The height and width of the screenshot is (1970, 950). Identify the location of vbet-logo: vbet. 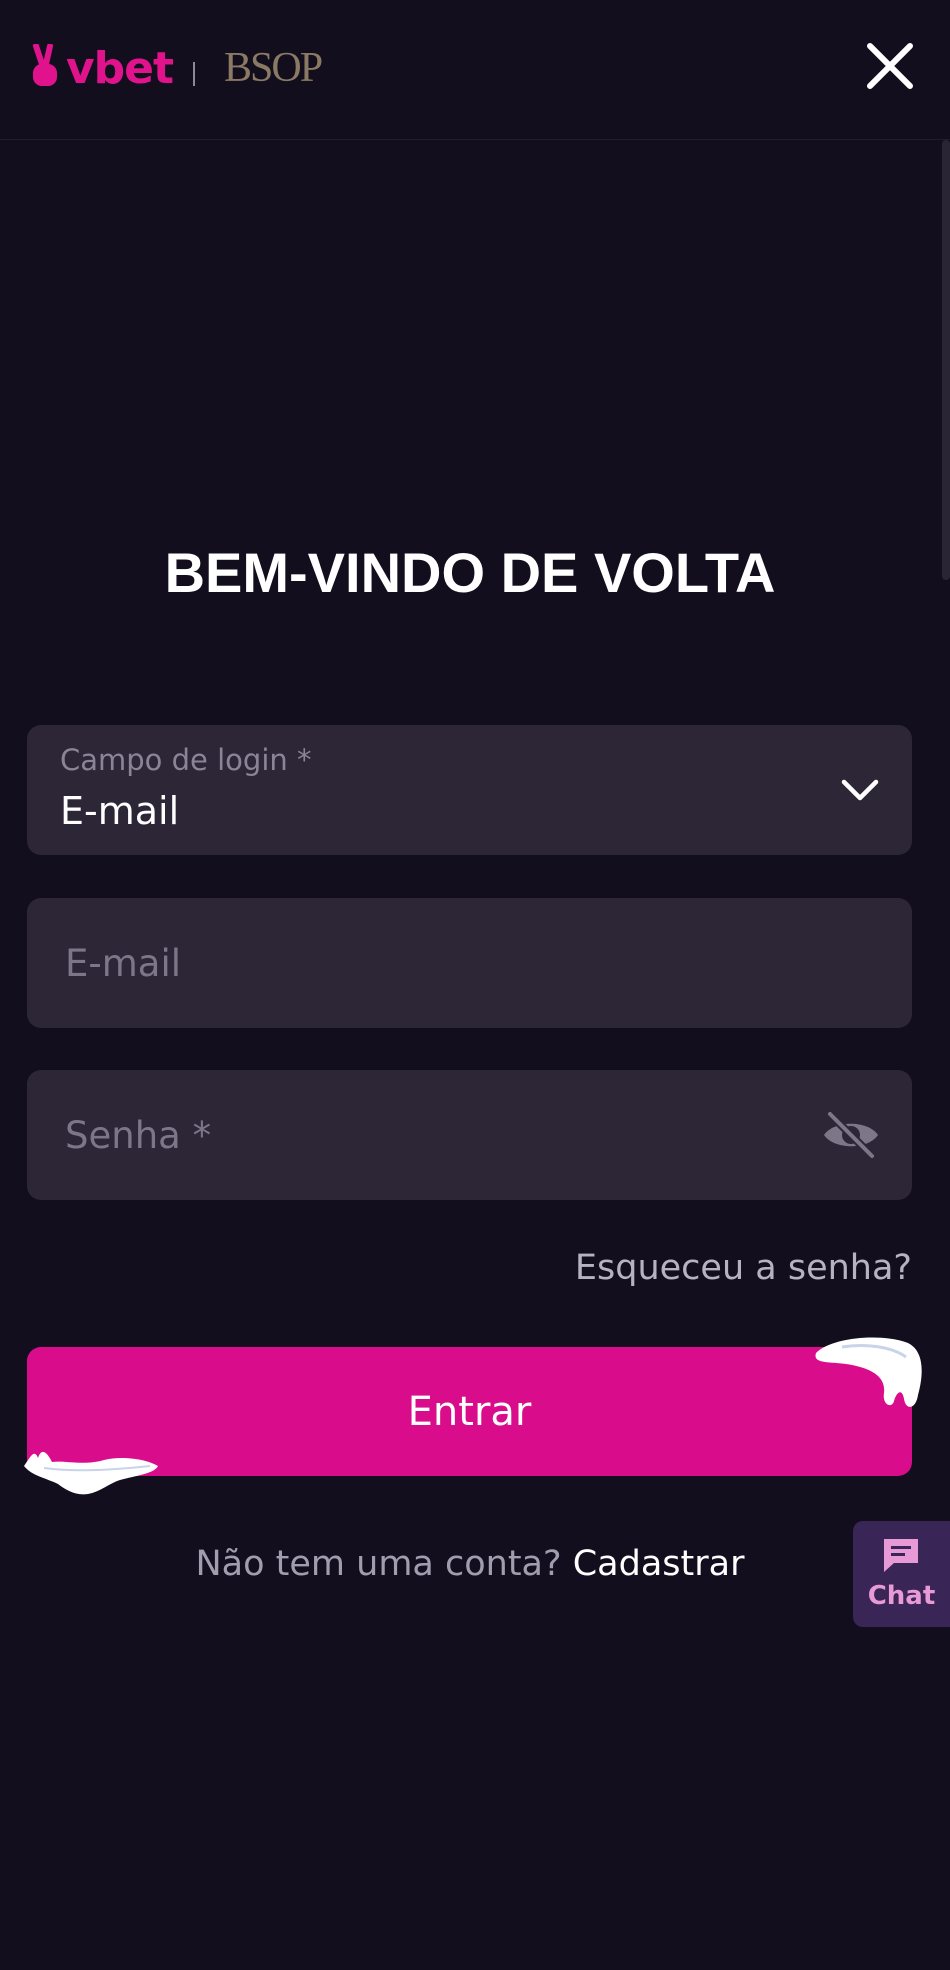
(101, 68).